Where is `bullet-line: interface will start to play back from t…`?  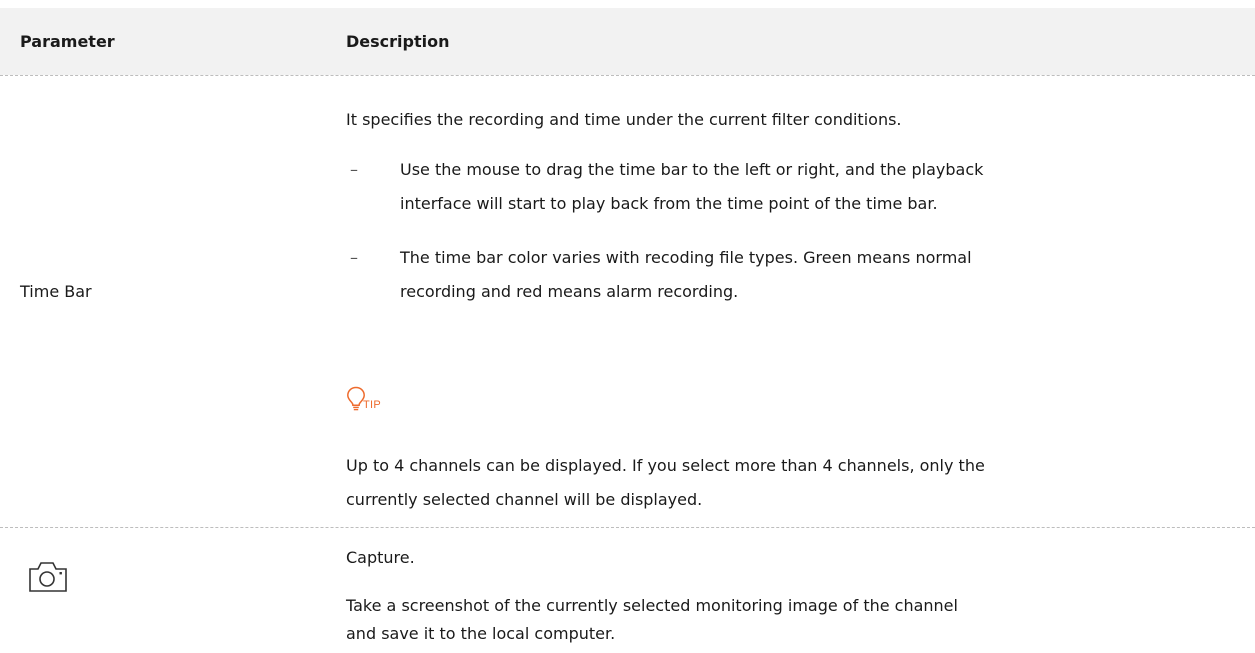
bullet-line: interface will start to play back from t… is located at coordinates (669, 203).